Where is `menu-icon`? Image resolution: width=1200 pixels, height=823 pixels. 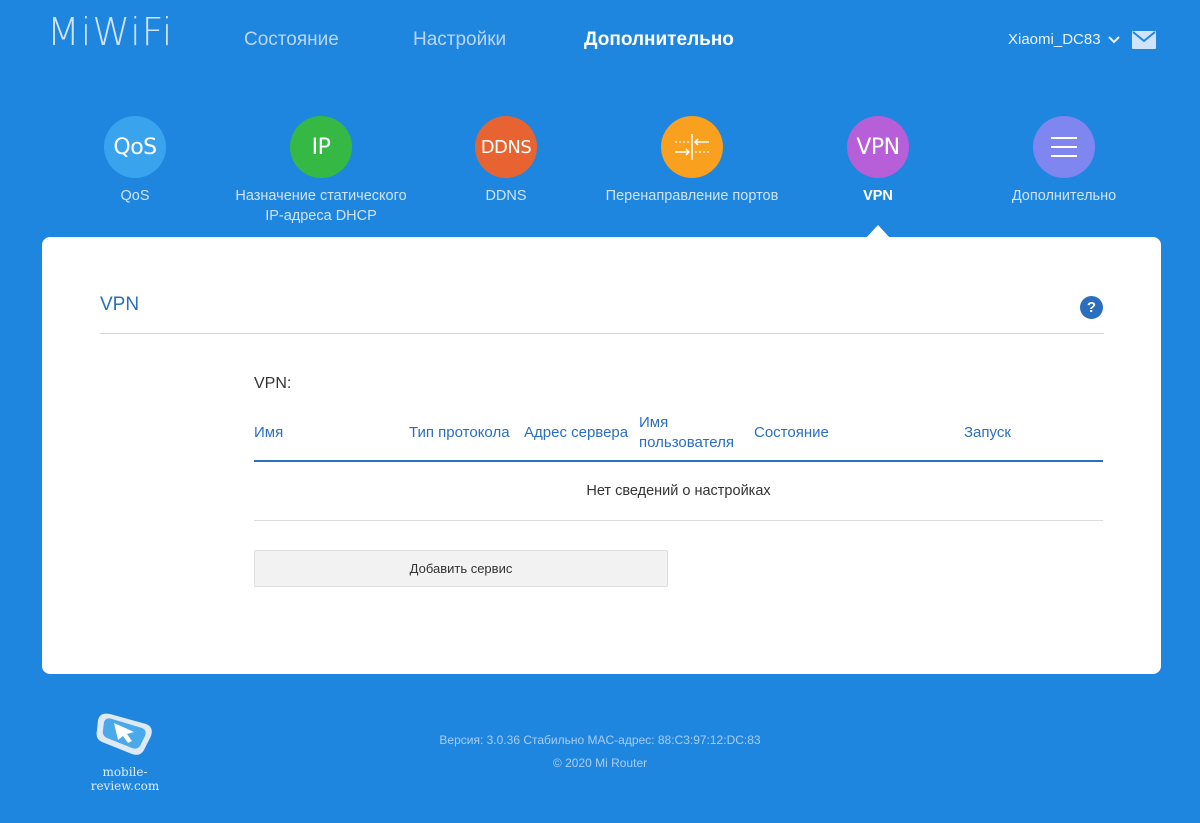 menu-icon is located at coordinates (1064, 147).